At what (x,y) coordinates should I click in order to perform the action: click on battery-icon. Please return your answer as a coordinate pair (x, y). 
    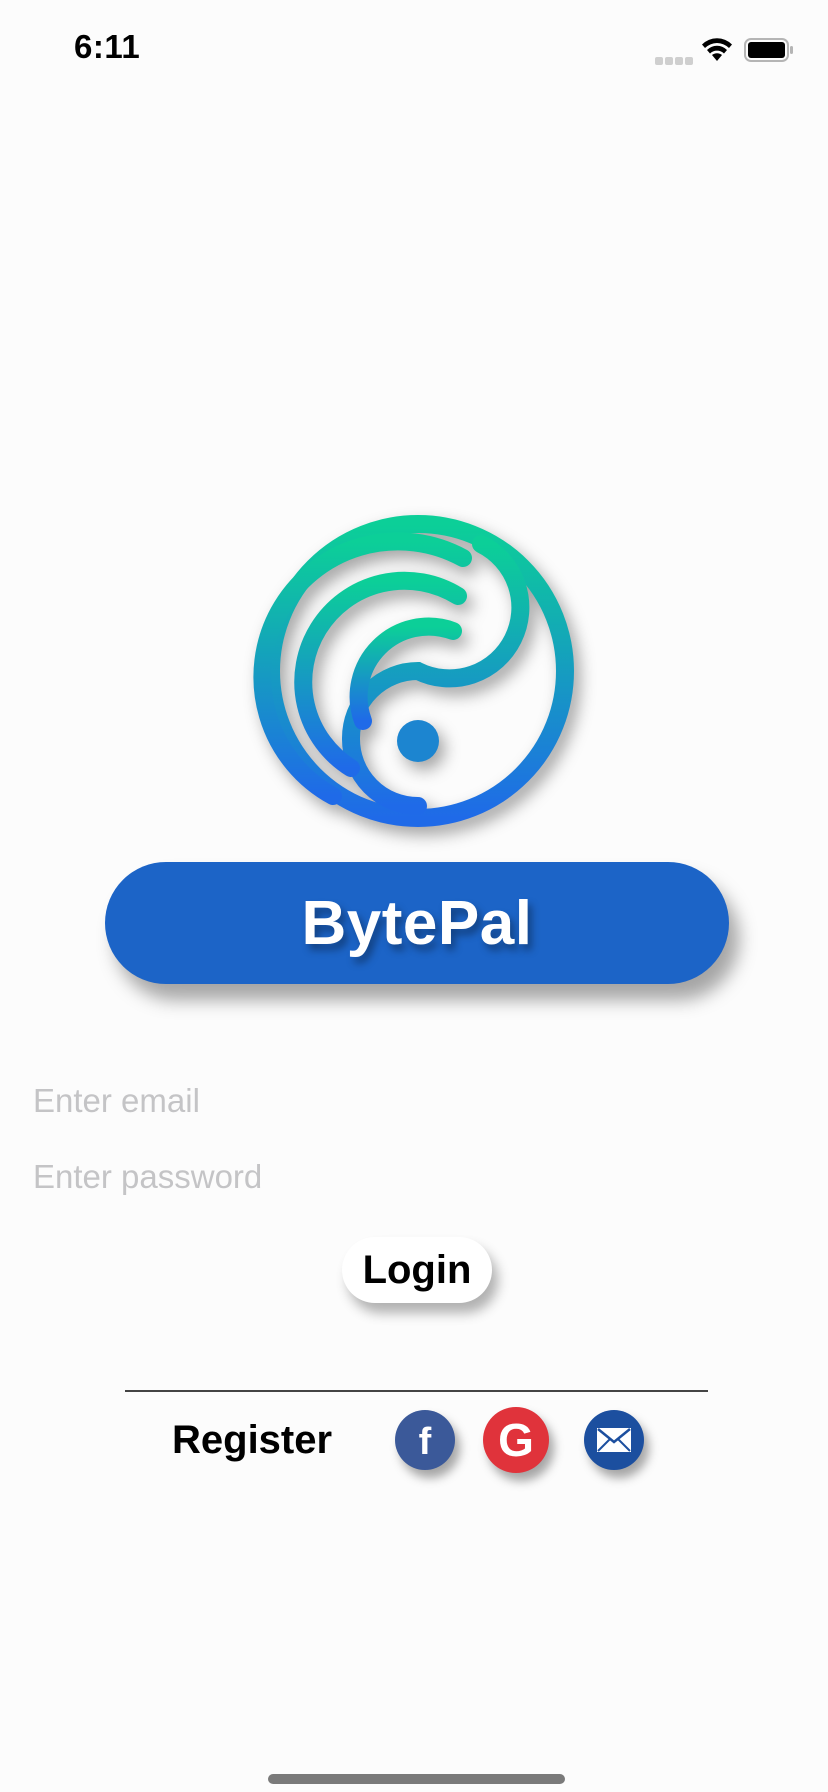
    Looking at the image, I should click on (769, 50).